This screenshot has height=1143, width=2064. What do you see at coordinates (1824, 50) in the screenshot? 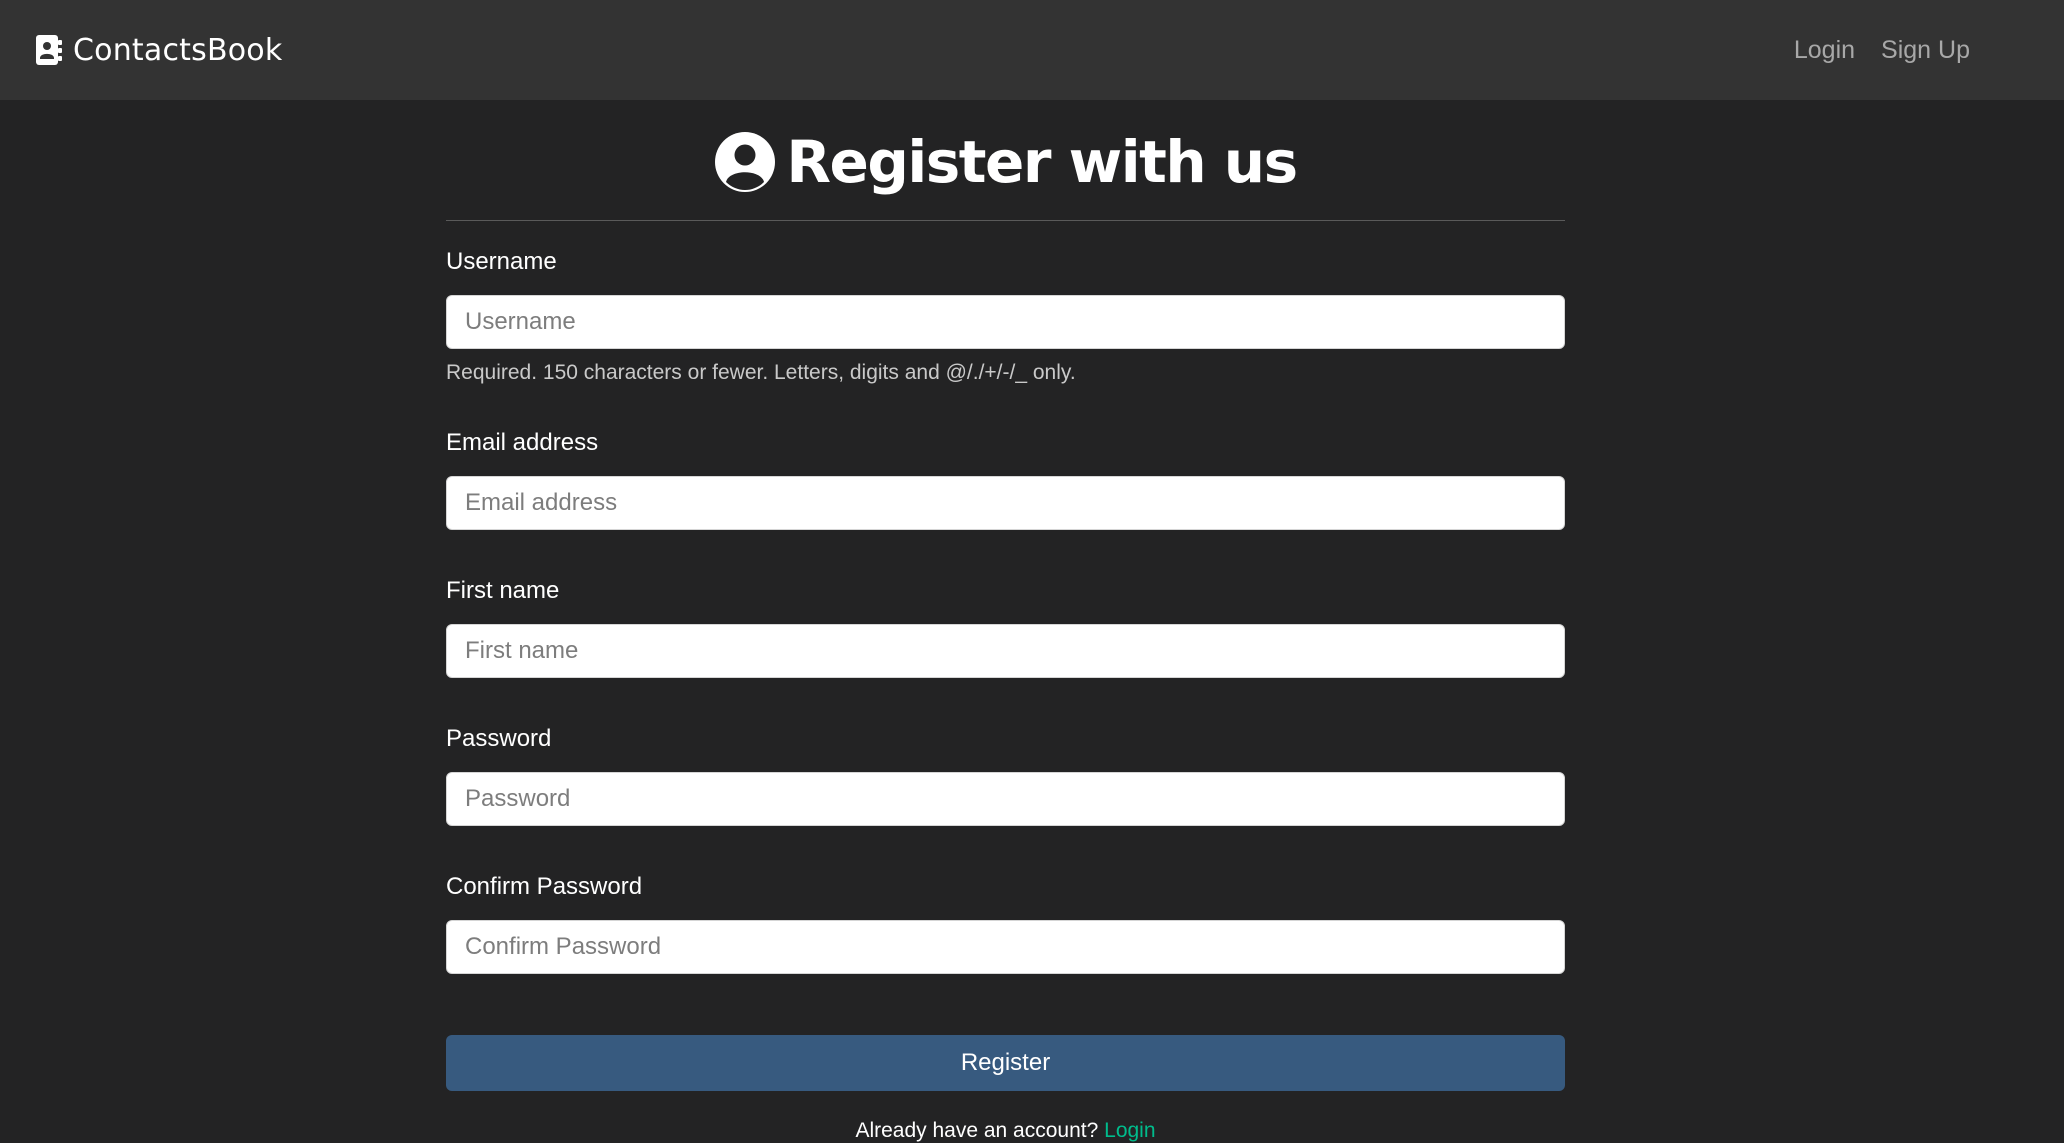
I see `nav-login-link: Login` at bounding box center [1824, 50].